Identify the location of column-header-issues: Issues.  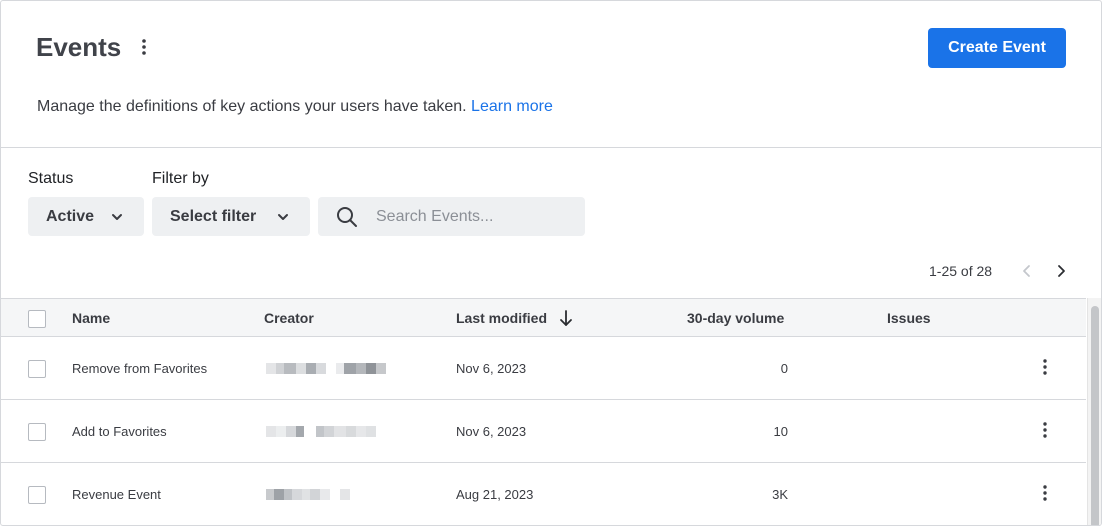
(909, 318).